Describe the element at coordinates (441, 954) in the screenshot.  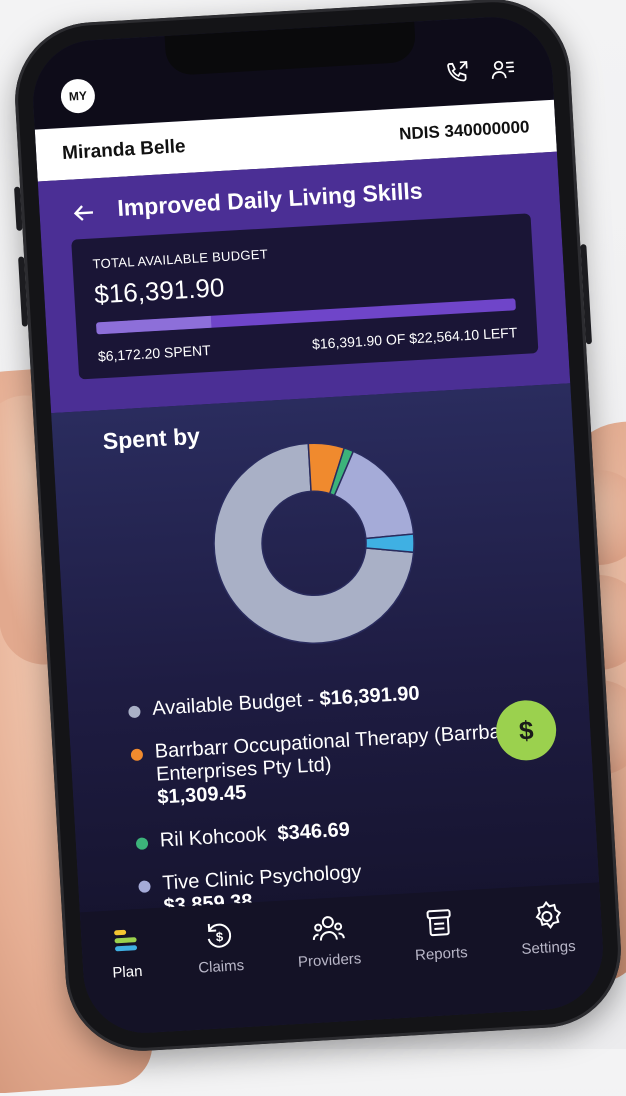
I see `nav-label: Reports` at that location.